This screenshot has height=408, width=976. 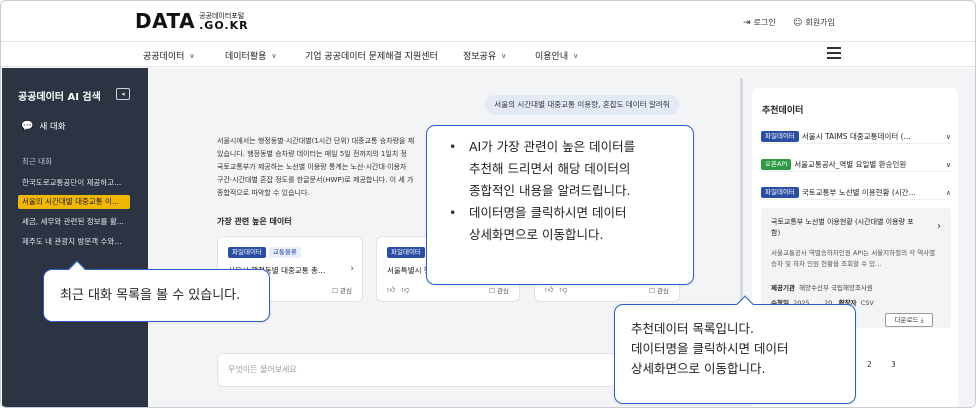 What do you see at coordinates (254, 221) in the screenshot?
I see `related-data-title: 가장 관련 높은 데이터` at bounding box center [254, 221].